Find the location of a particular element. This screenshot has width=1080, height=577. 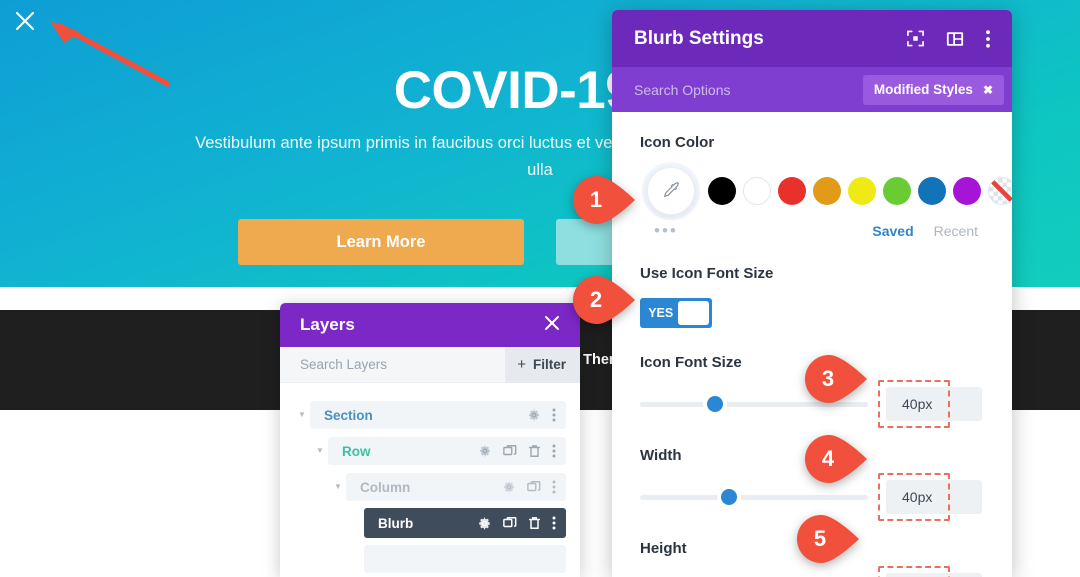

height-label: Height is located at coordinates (663, 548).